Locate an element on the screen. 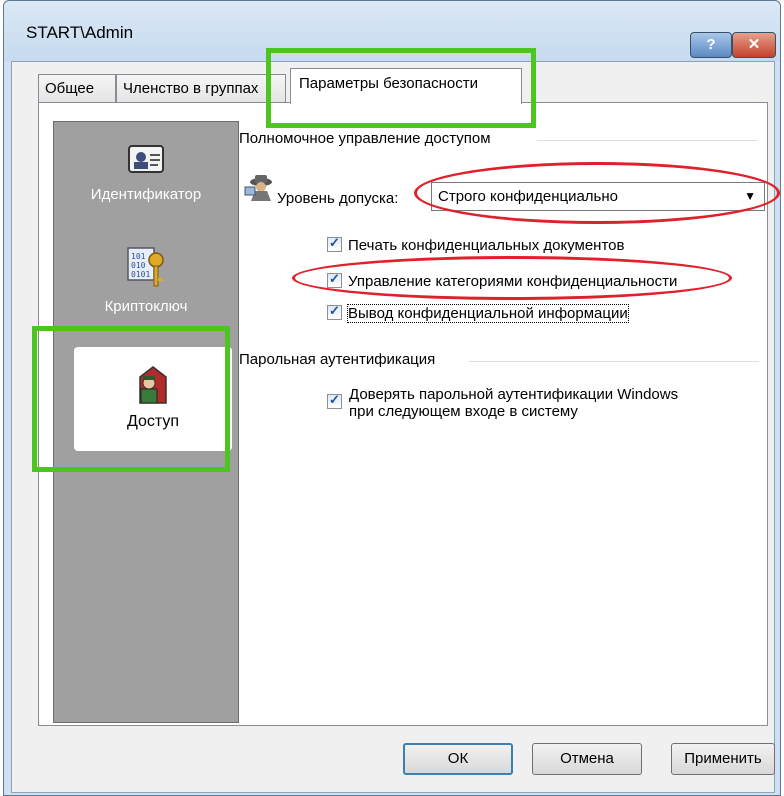  help-button: ? is located at coordinates (711, 45).